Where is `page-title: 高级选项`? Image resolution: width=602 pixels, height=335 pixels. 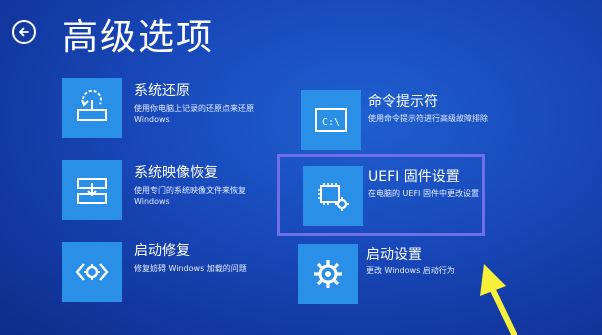
page-title: 高级选项 is located at coordinates (138, 37).